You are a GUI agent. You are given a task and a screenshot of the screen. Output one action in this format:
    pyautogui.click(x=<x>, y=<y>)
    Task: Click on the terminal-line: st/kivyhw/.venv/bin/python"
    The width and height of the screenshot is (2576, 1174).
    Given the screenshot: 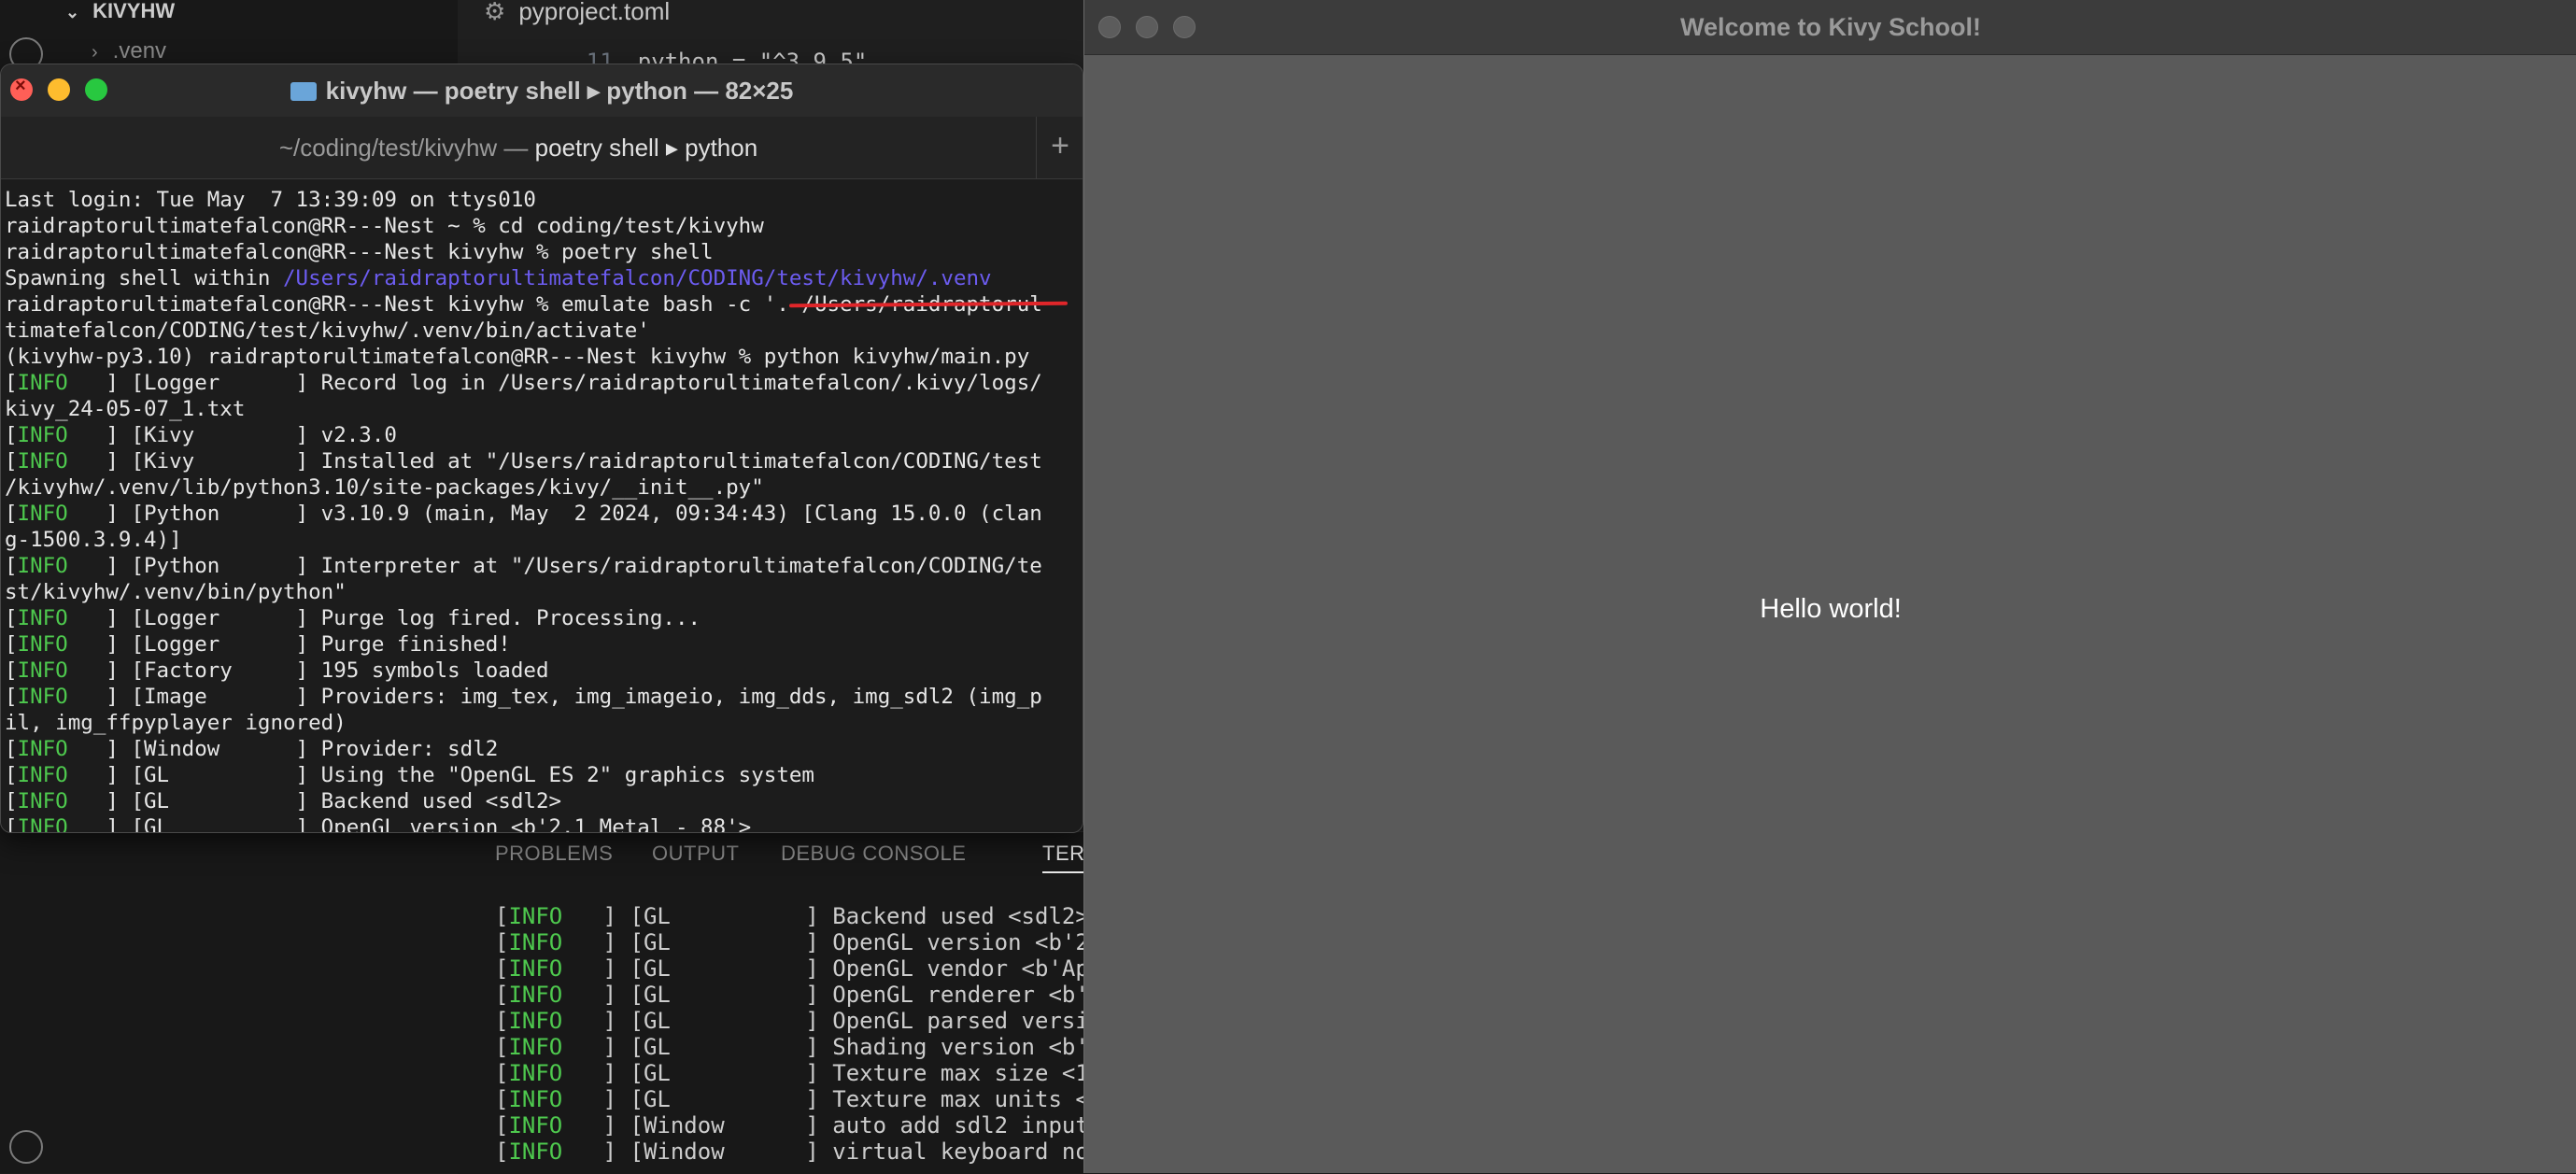 What is the action you would take?
    pyautogui.click(x=176, y=592)
    